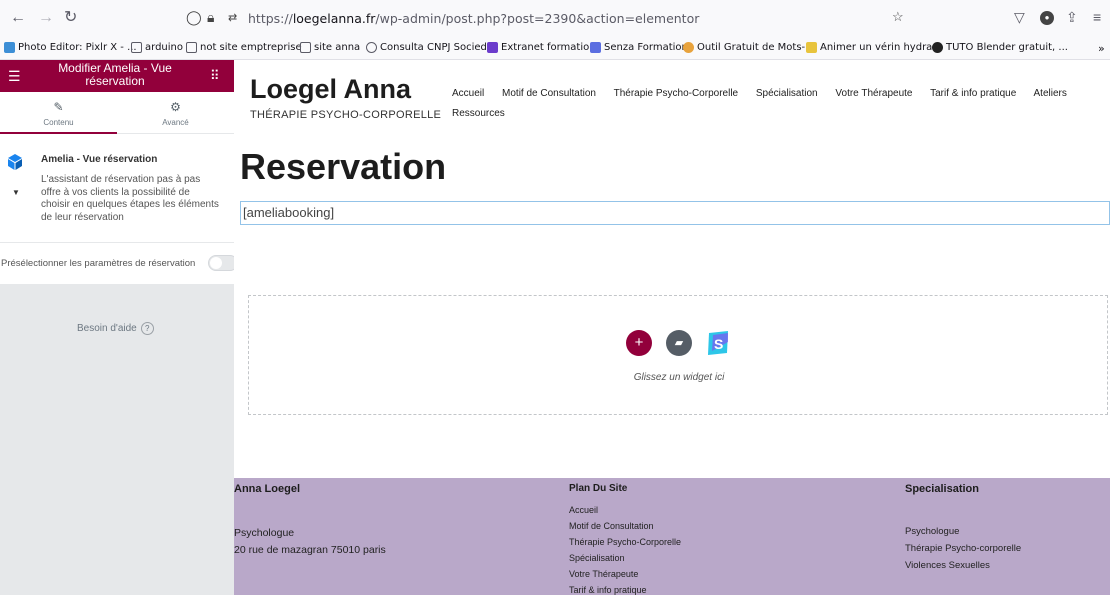 This screenshot has width=1110, height=598. Describe the element at coordinates (115, 328) in the screenshot. I see `help-link: Besoin d'aide?` at that location.